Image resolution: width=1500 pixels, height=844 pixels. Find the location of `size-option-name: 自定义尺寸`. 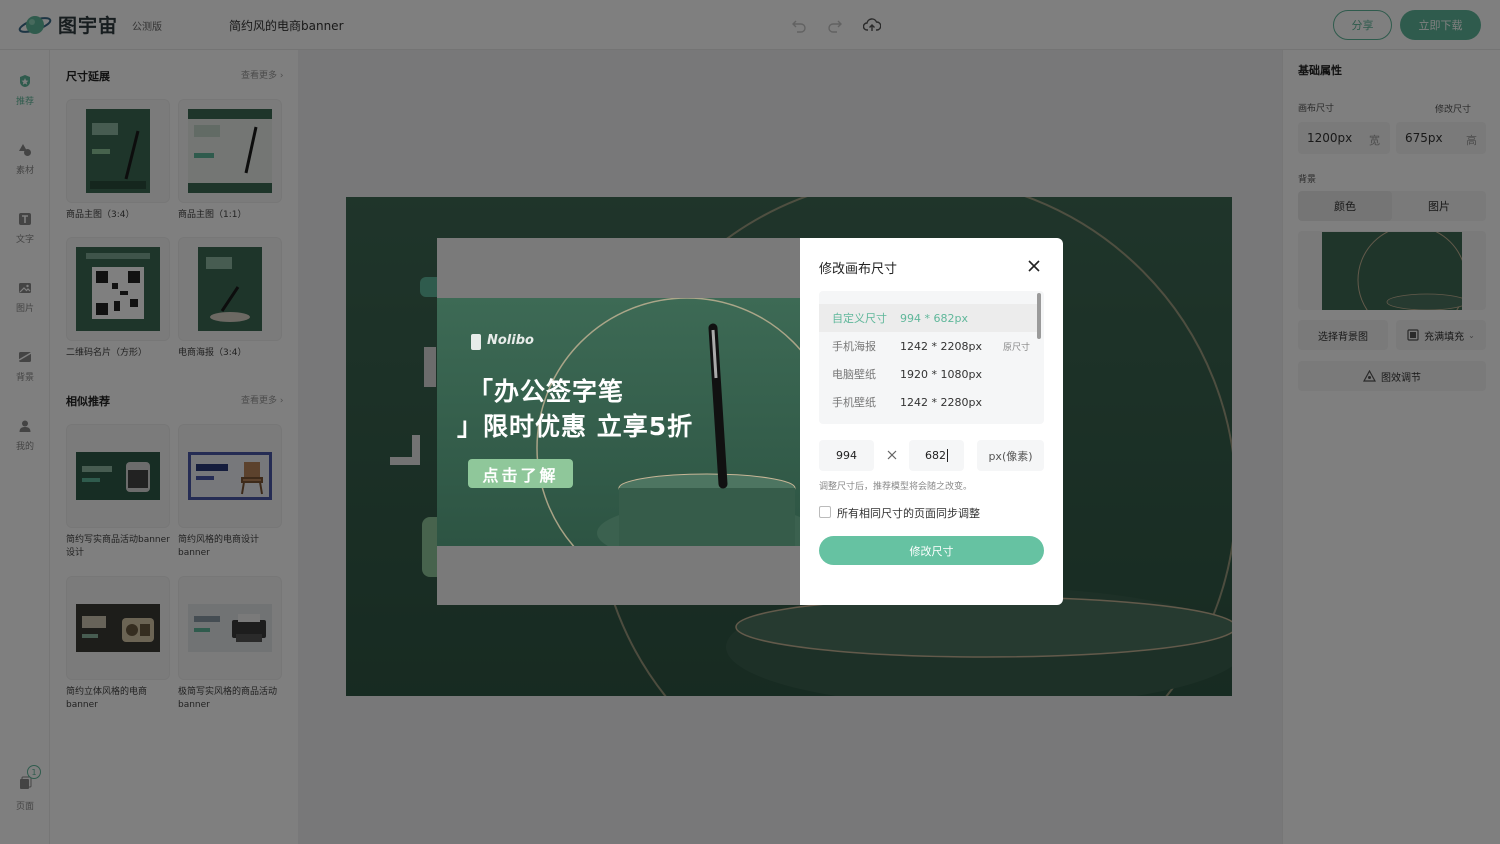

size-option-name: 自定义尺寸 is located at coordinates (859, 318).